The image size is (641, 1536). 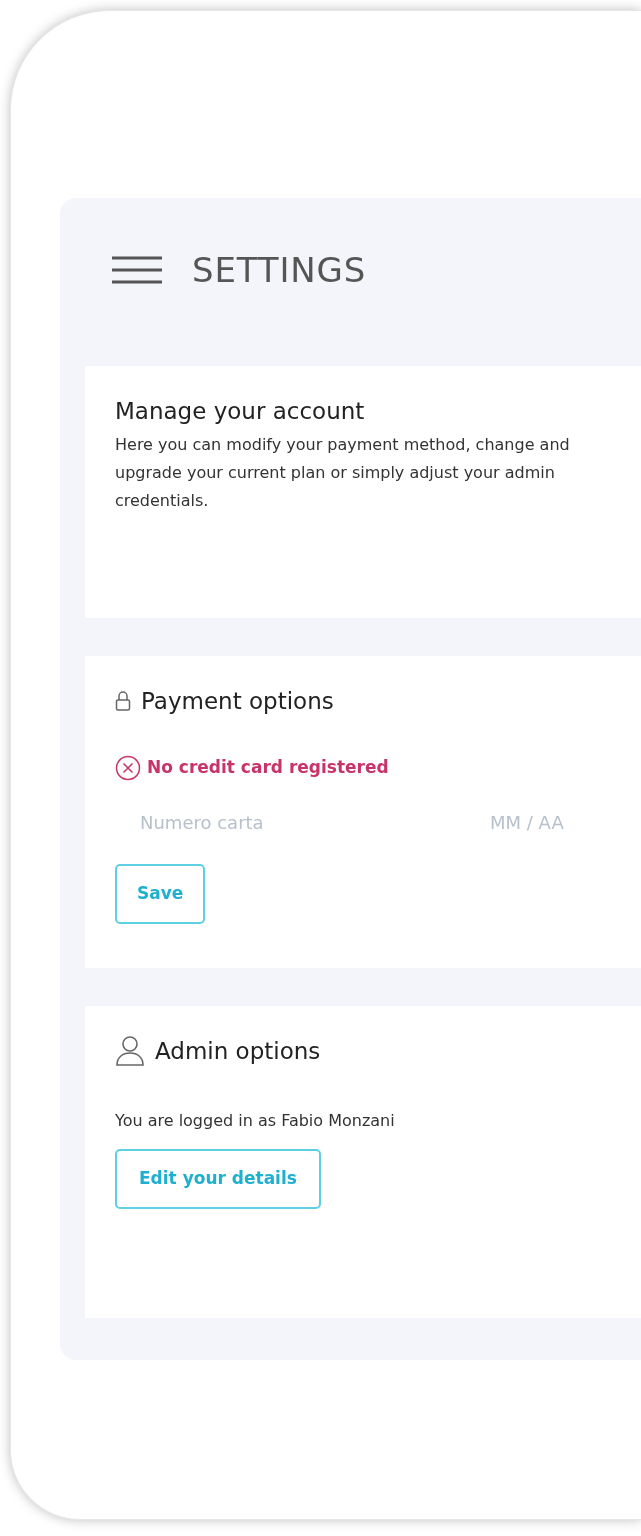 I want to click on error-icon, so click(x=128, y=767).